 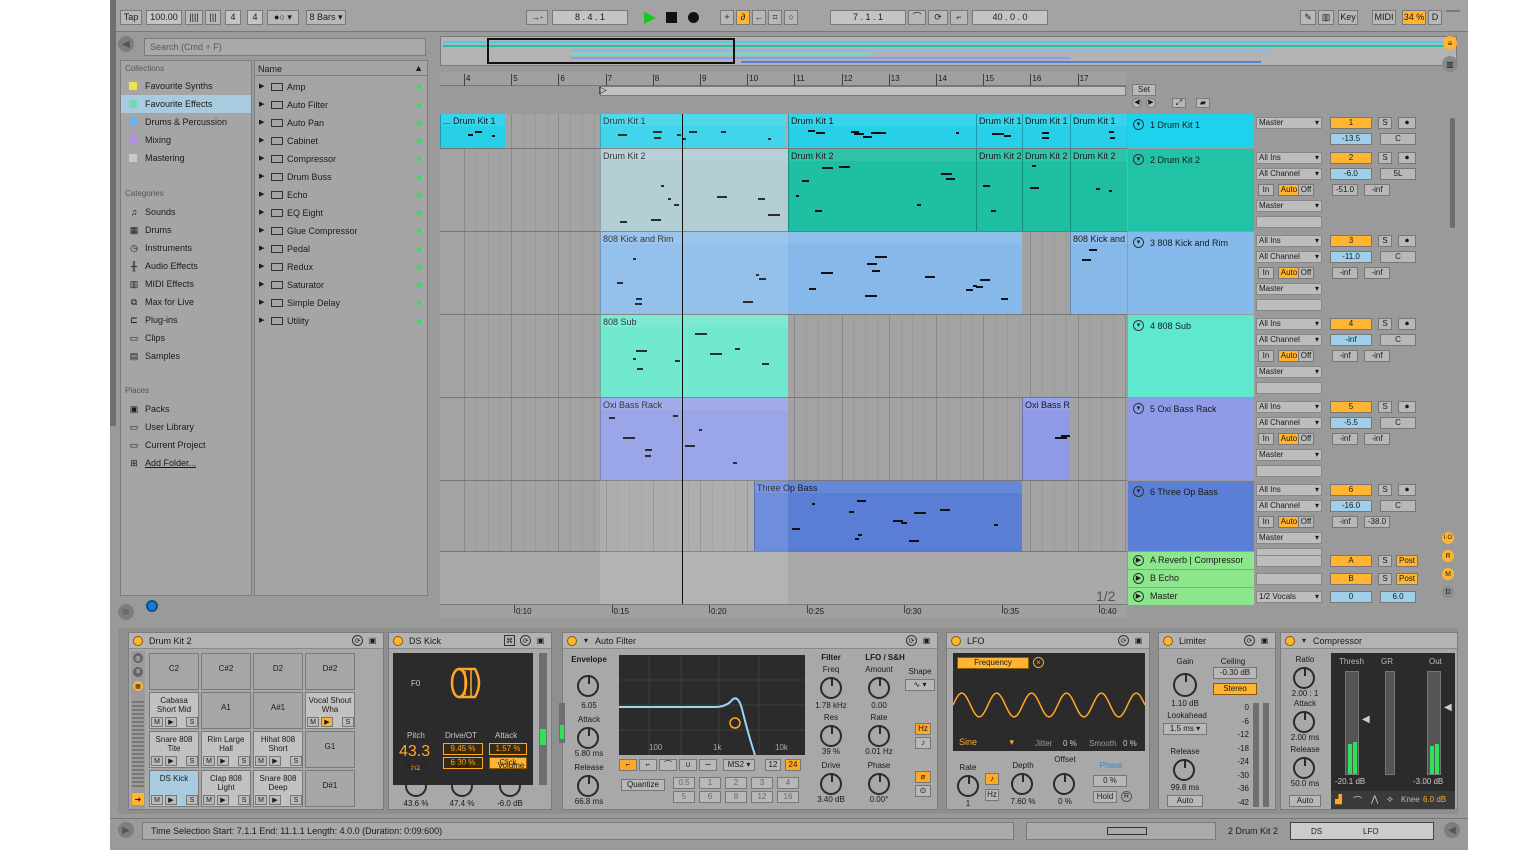 What do you see at coordinates (783, 611) in the screenshot?
I see `time-ruler: 0:10 0:15 0:20 0:25 0:30 0:35 0:40` at bounding box center [783, 611].